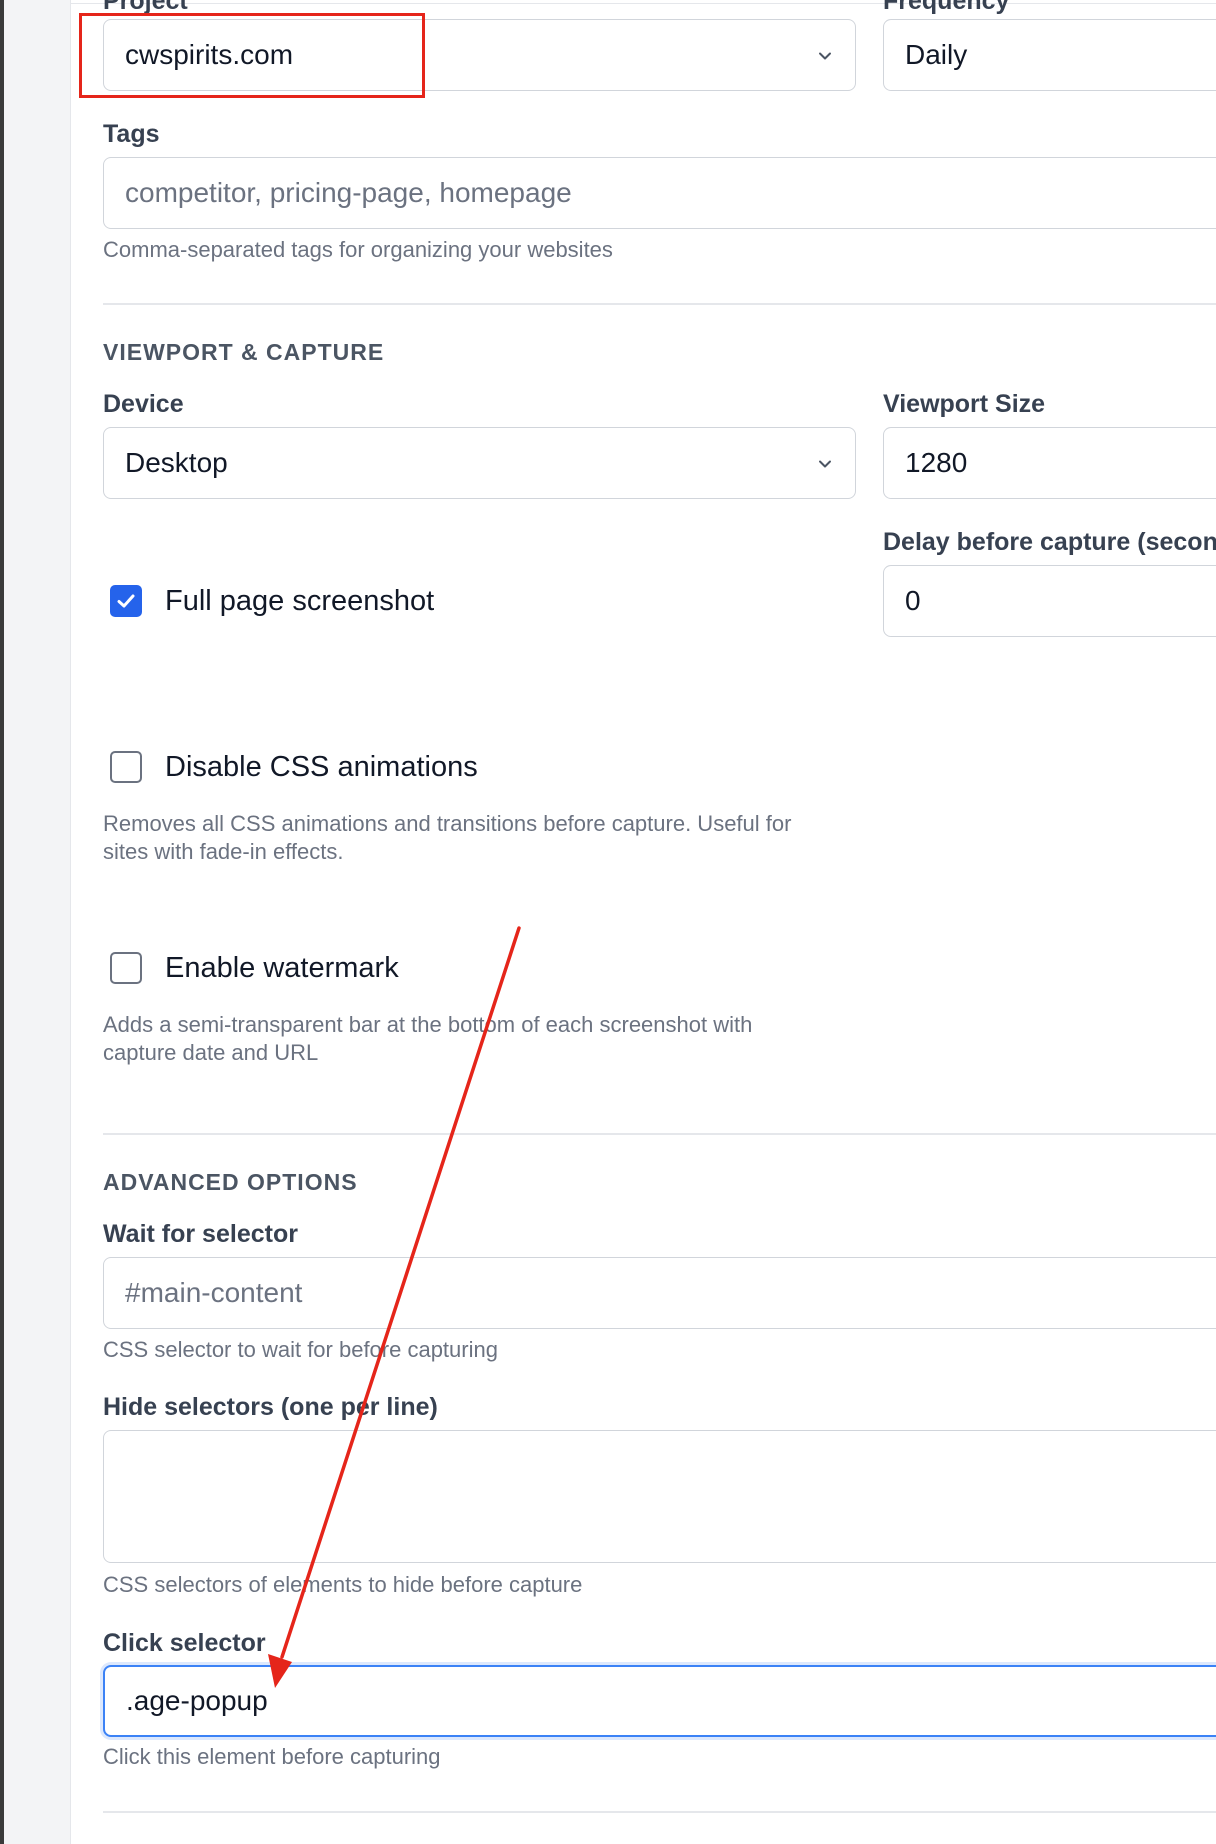  What do you see at coordinates (659, 193) in the screenshot?
I see `tags-input: competitor, pricing-page, homepage` at bounding box center [659, 193].